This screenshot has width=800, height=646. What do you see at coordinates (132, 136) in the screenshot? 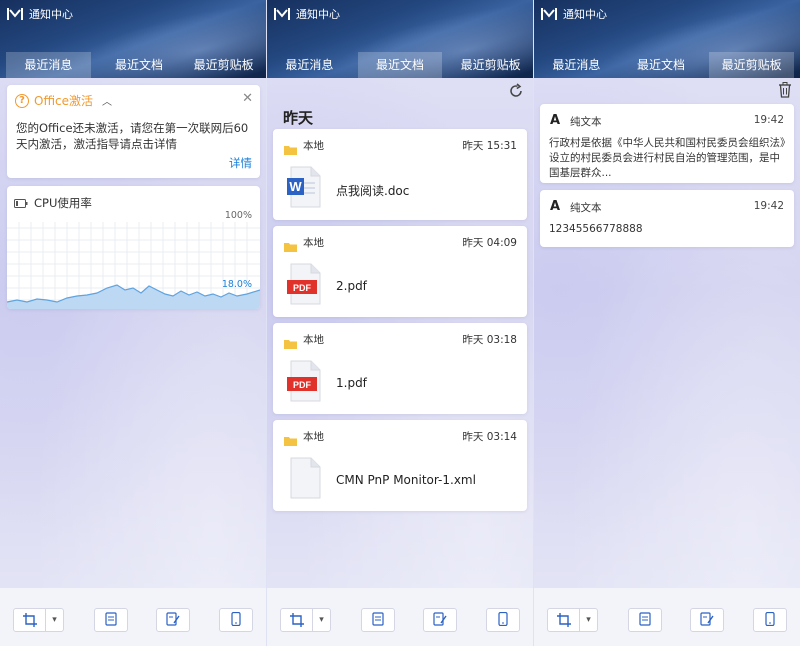
I see `office-card-message: 您的Office还未激活，请您在第一次联网后60天内激活，激活指导请点击详情` at bounding box center [132, 136].